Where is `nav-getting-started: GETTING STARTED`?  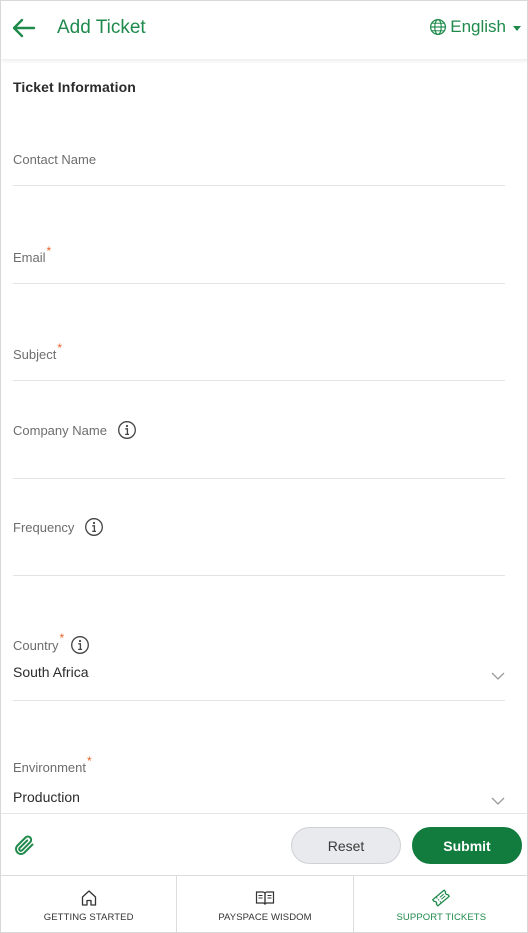 nav-getting-started: GETTING STARTED is located at coordinates (89, 904).